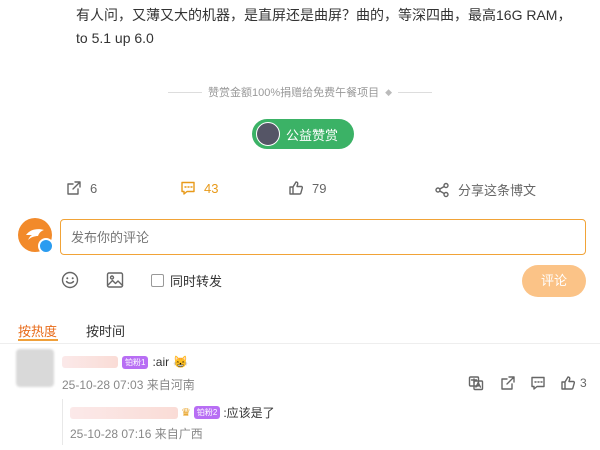 The image size is (600, 450). Describe the element at coordinates (111, 434) in the screenshot. I see `reply-time: 25-10-28 07:16` at that location.